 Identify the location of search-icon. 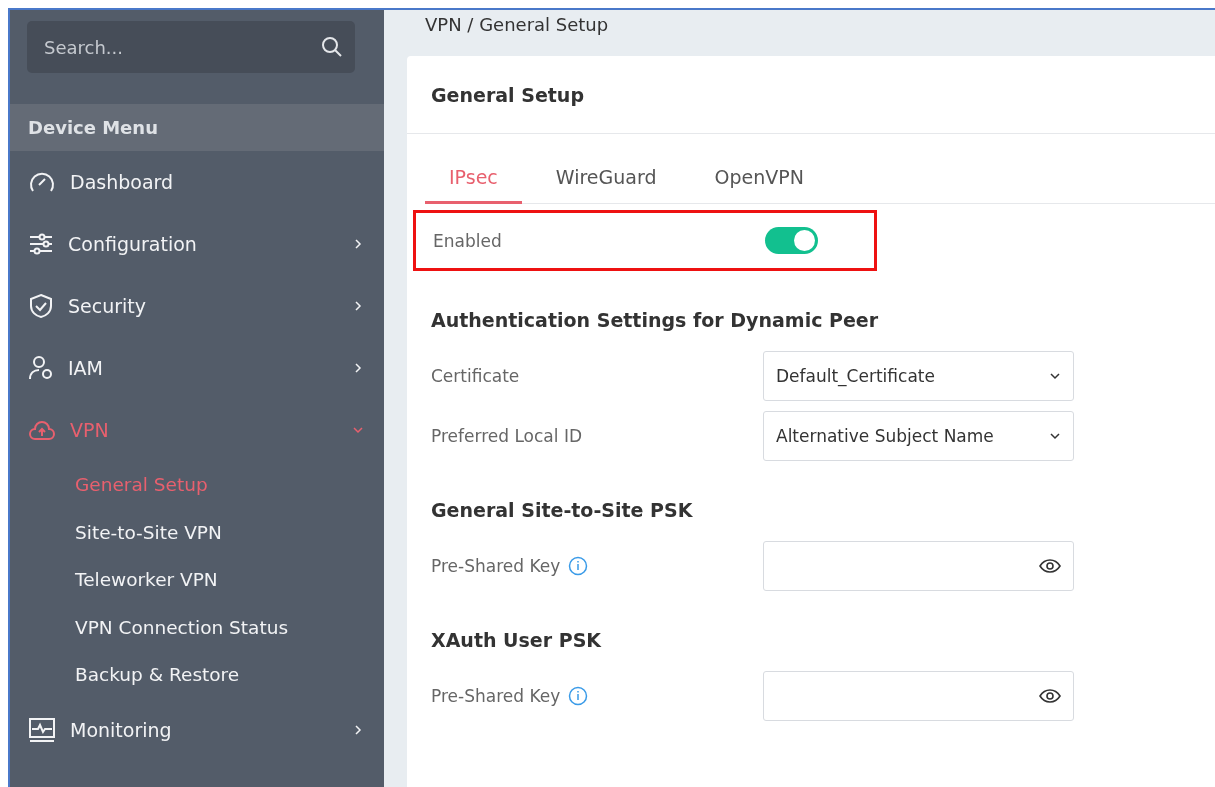
(332, 47).